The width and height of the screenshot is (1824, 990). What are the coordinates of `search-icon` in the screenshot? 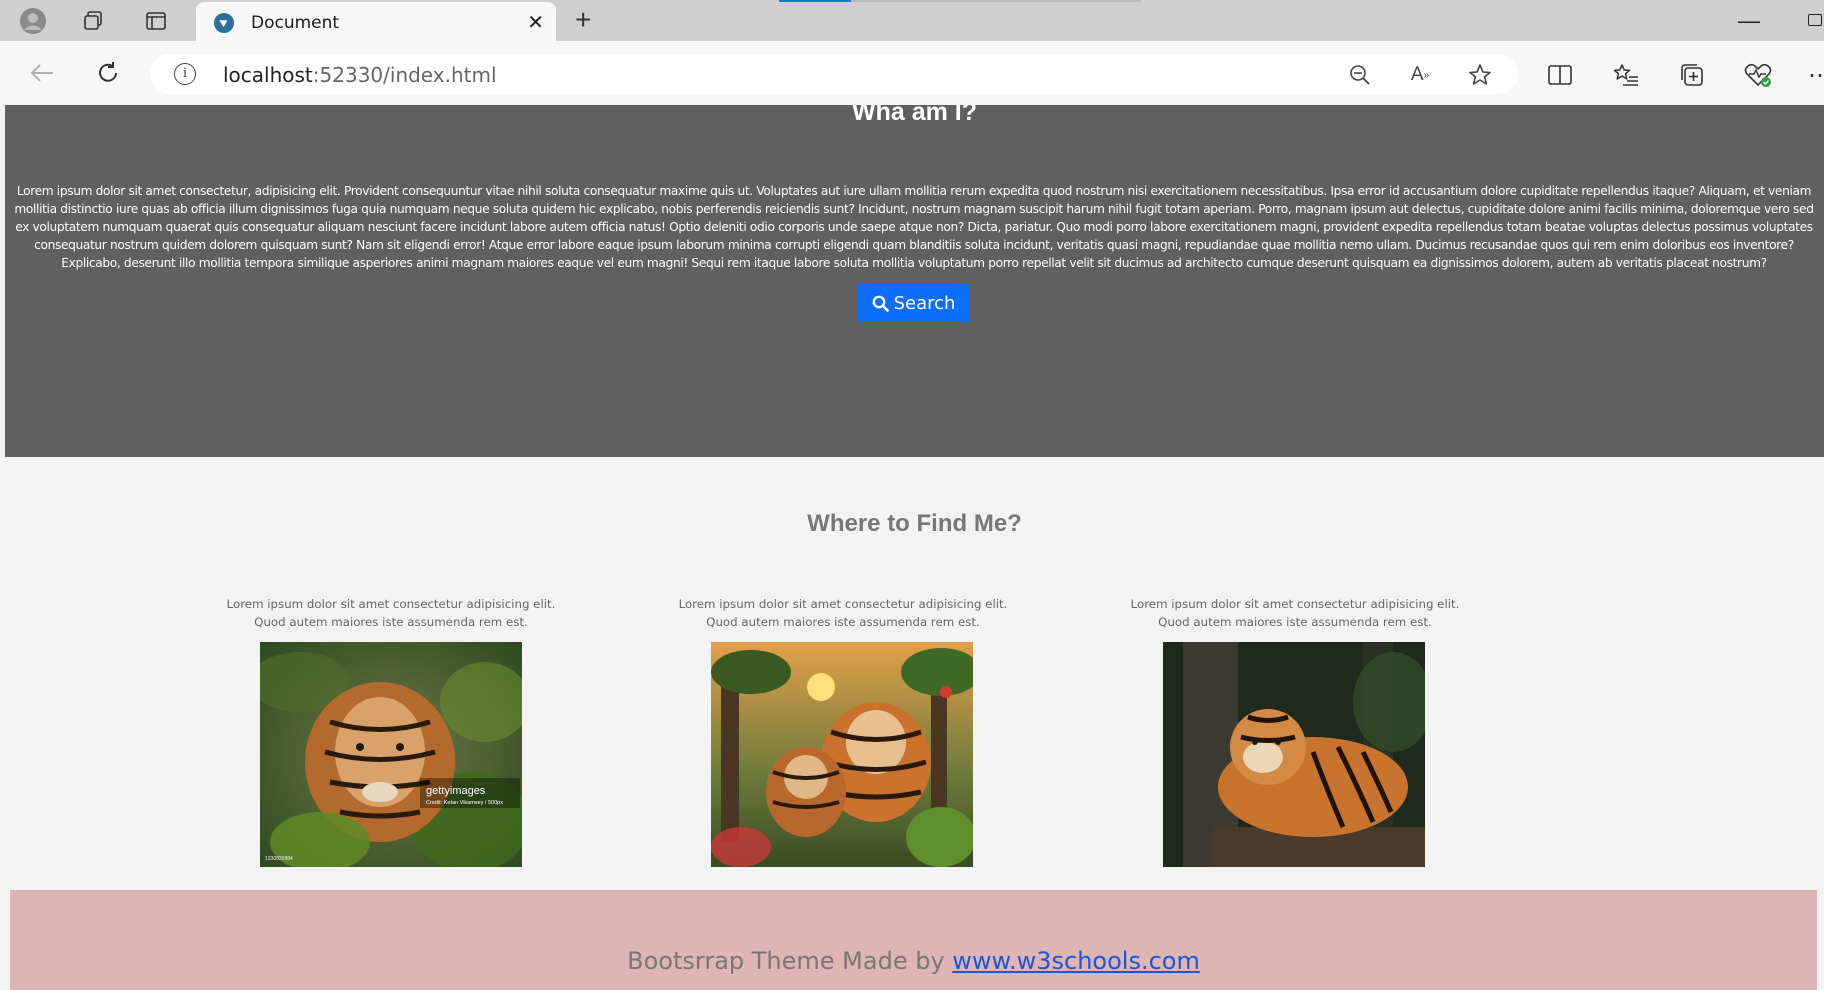 It's located at (880, 303).